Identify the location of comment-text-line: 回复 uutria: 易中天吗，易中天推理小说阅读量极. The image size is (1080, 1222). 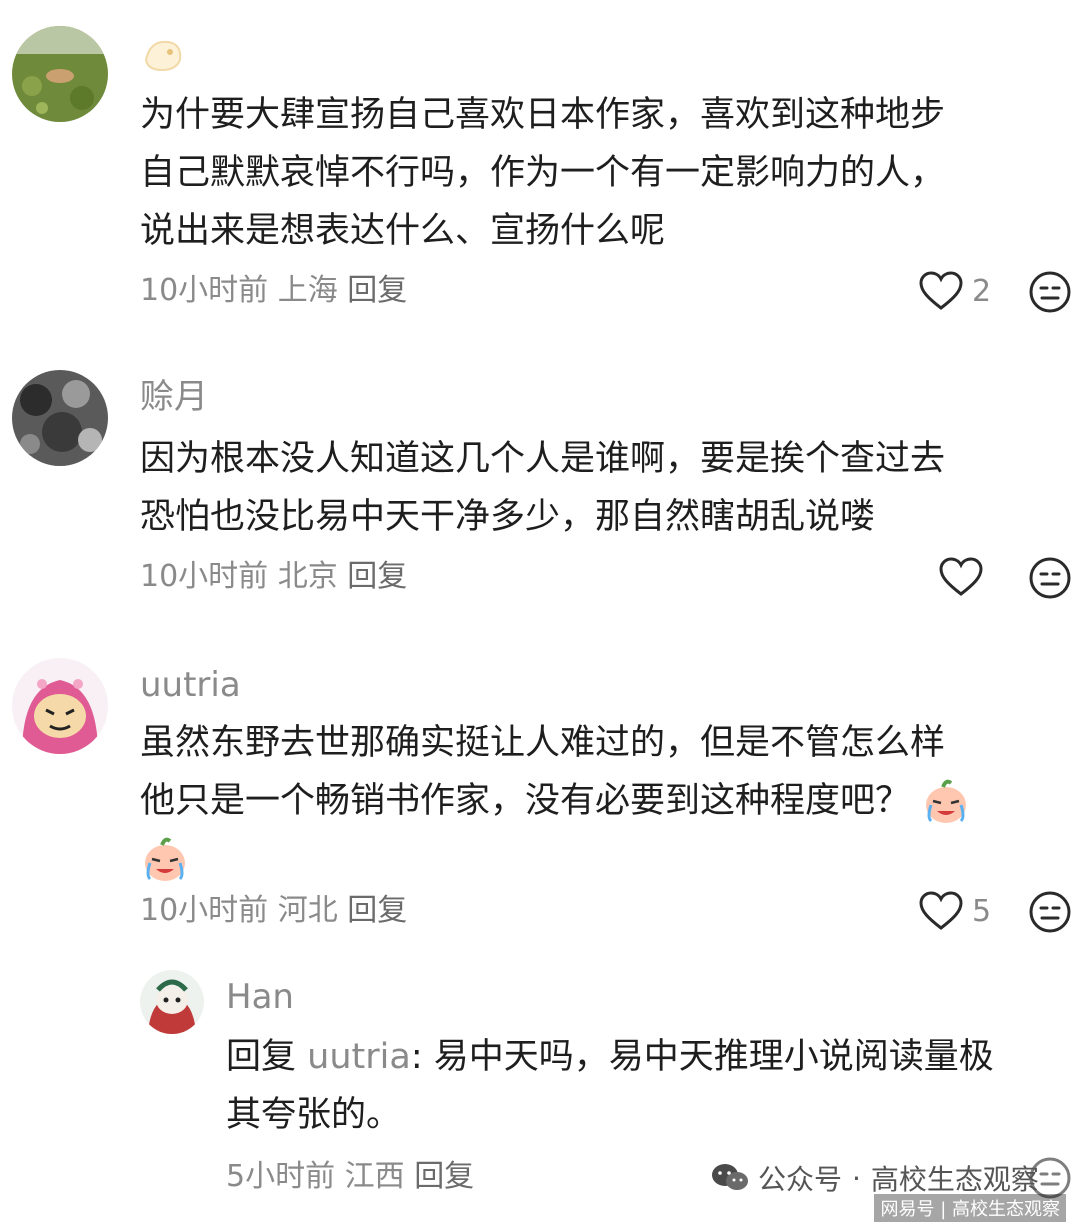
(610, 1057).